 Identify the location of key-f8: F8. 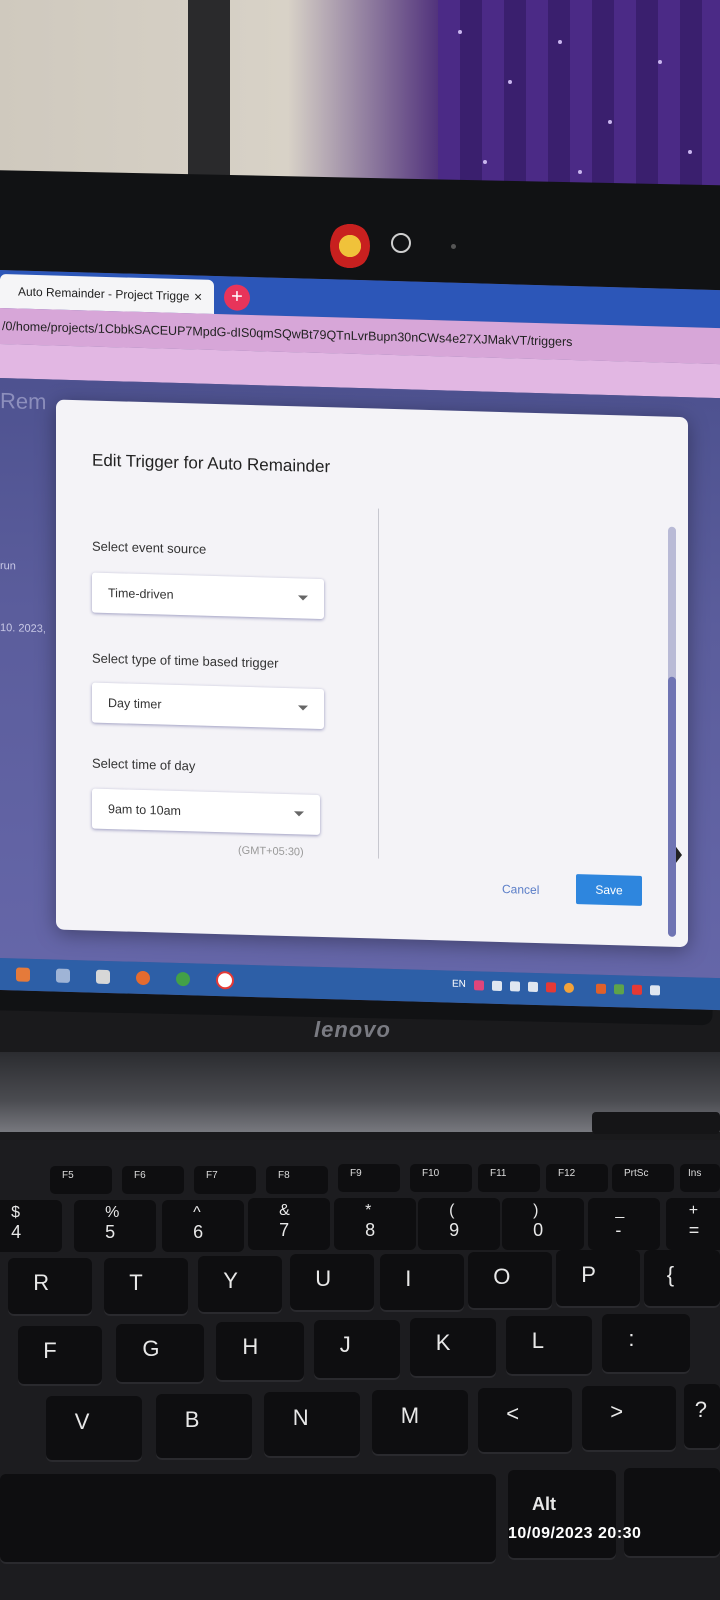
(297, 1180).